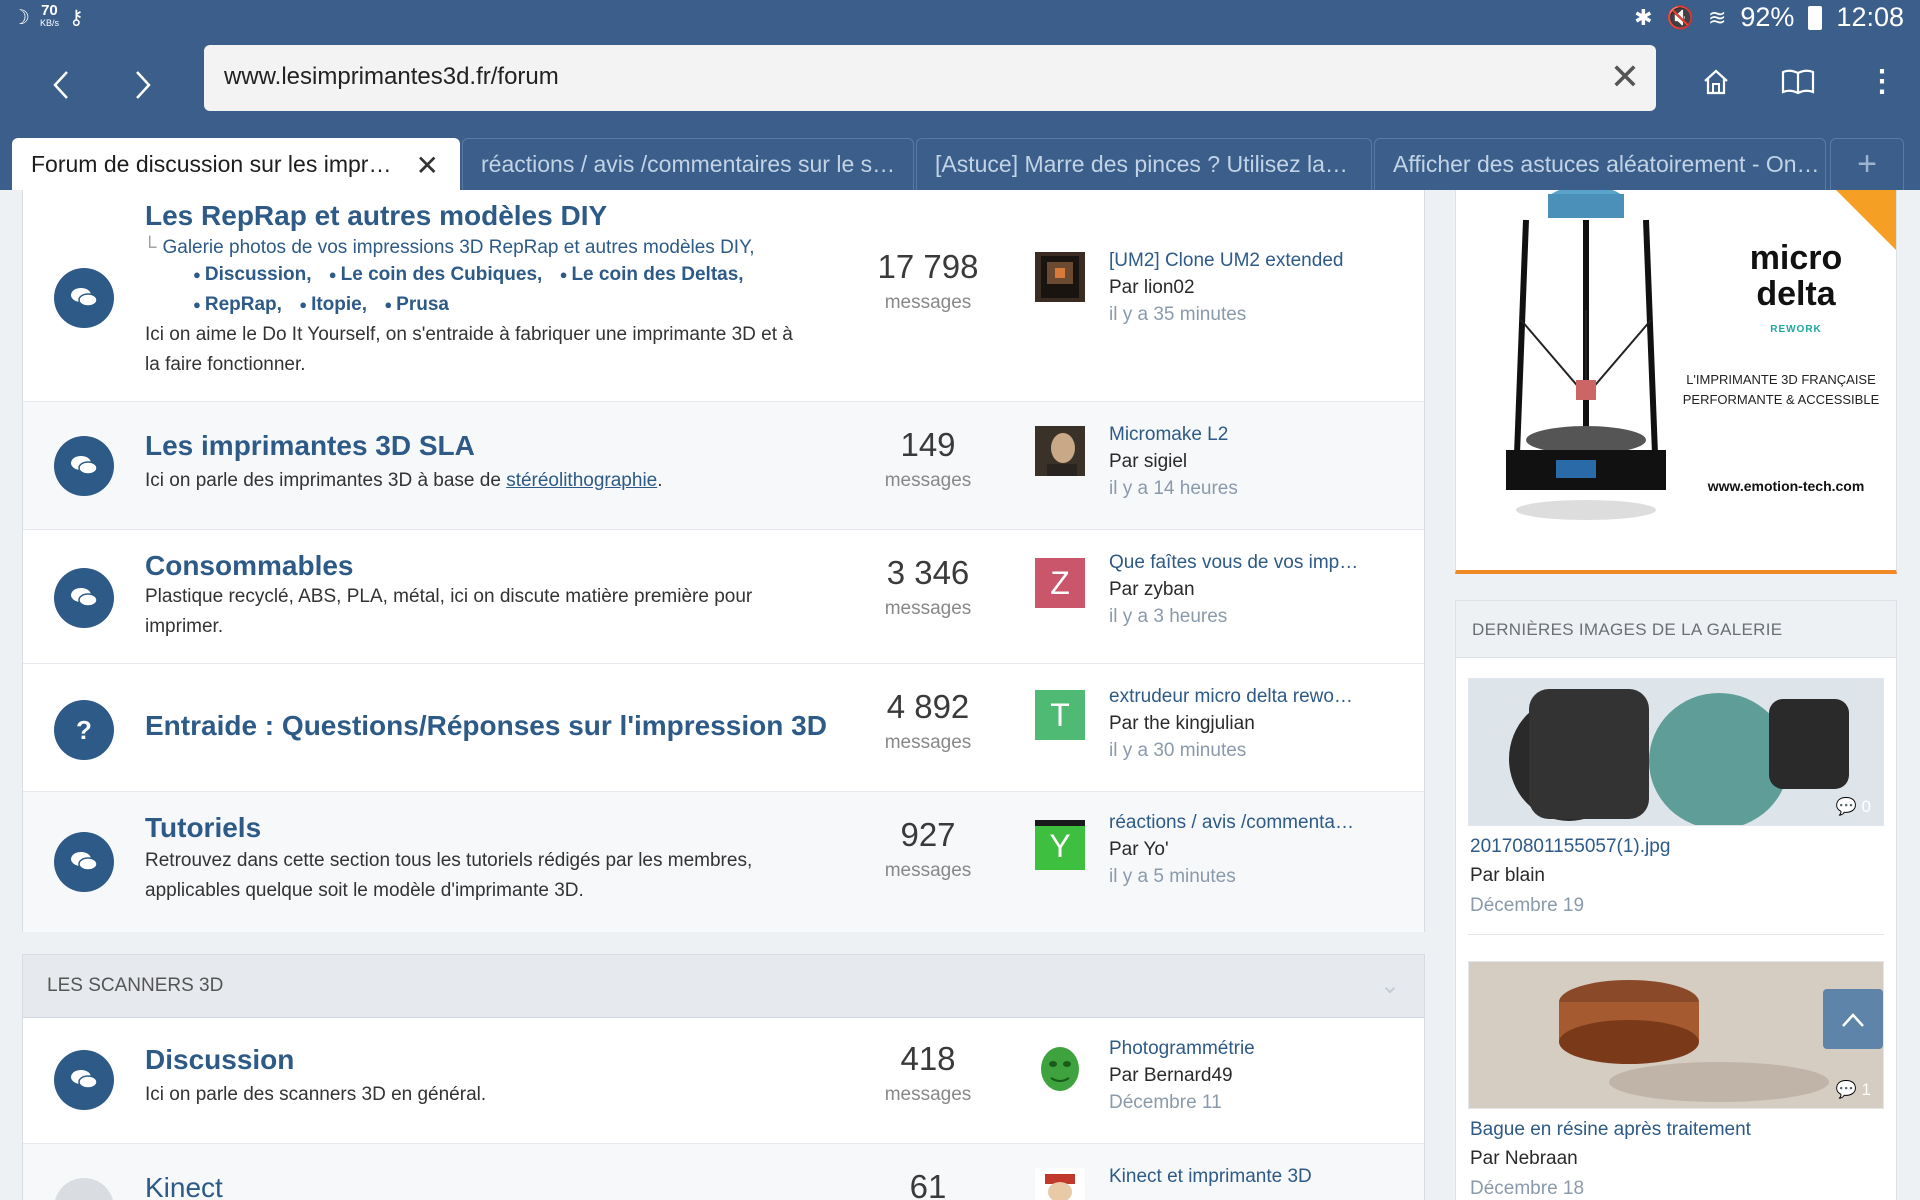 Image resolution: width=1920 pixels, height=1200 pixels. I want to click on forum-title: Les imprimantes 3D SLA, so click(310, 446).